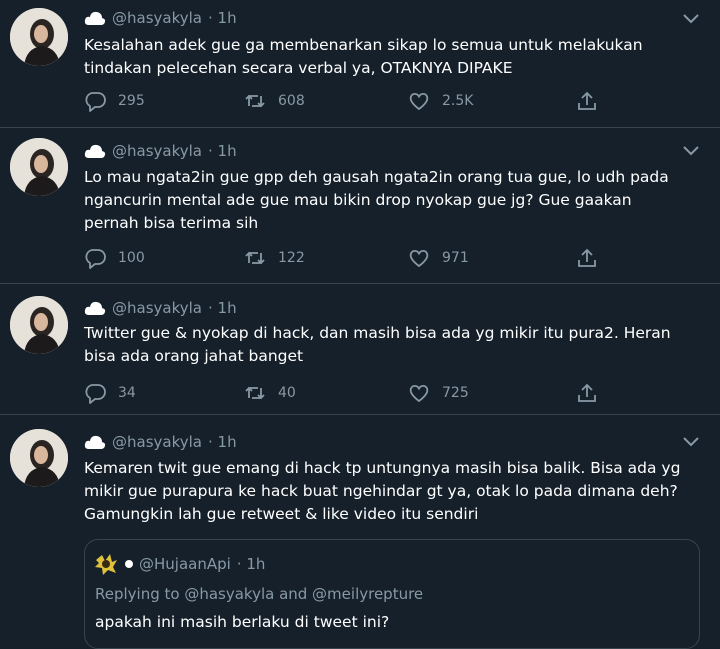 This screenshot has height=649, width=720. Describe the element at coordinates (291, 258) in the screenshot. I see `retweet-count: 122` at that location.